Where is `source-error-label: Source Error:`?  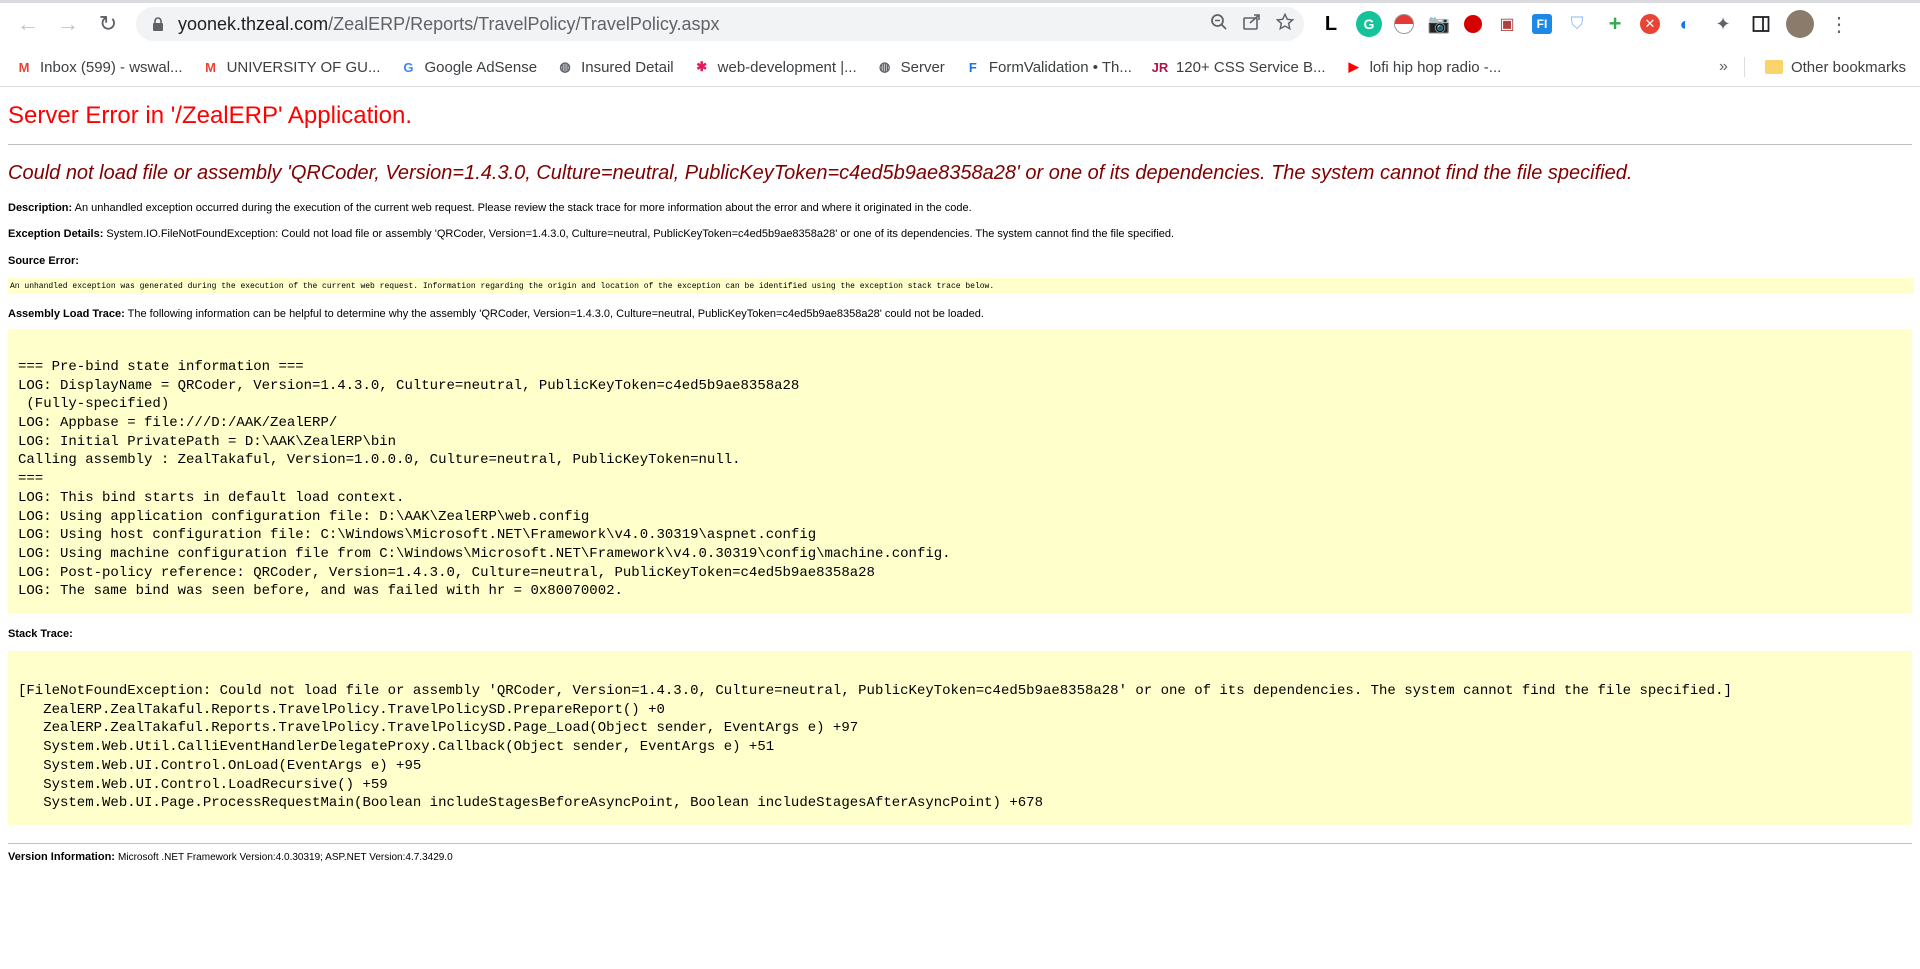 source-error-label: Source Error: is located at coordinates (43, 260).